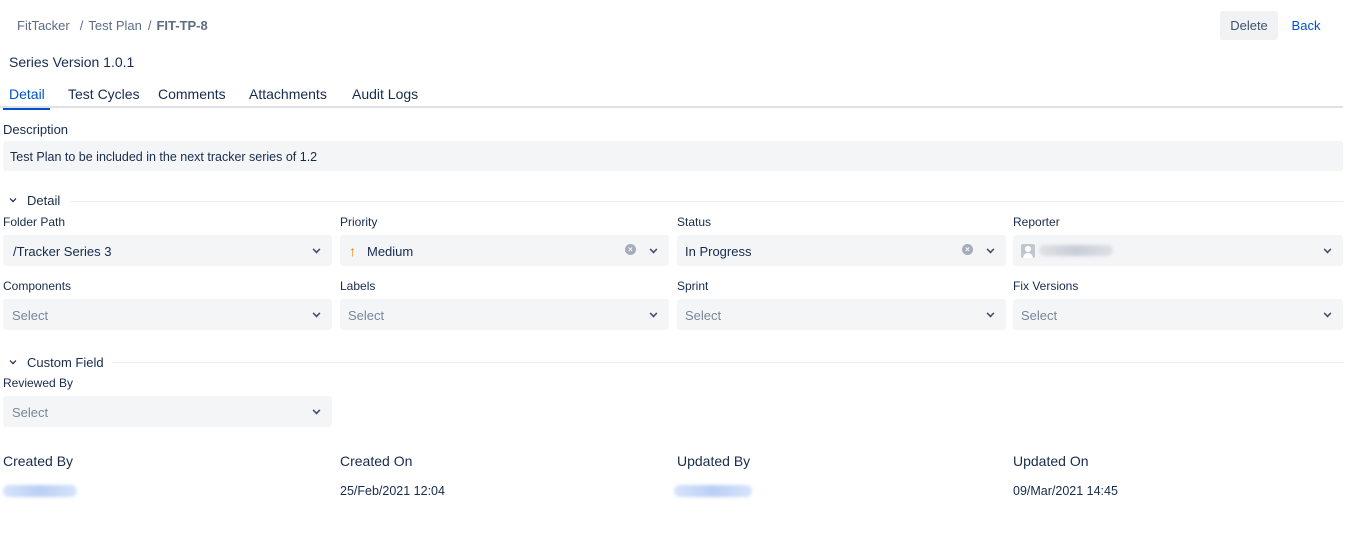 This screenshot has height=544, width=1347. Describe the element at coordinates (1039, 315) in the screenshot. I see `fix-versions-placeholder: Select` at that location.